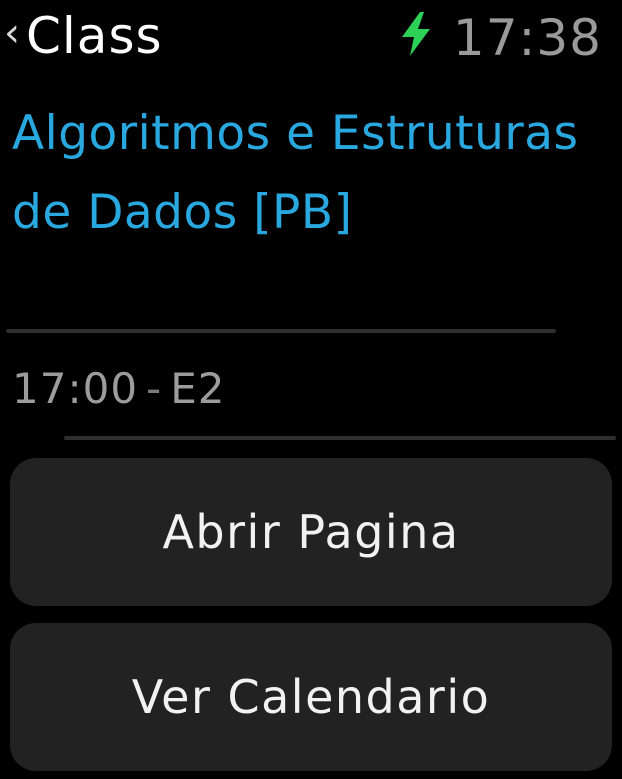  Describe the element at coordinates (527, 38) in the screenshot. I see `clock: 17:38` at that location.